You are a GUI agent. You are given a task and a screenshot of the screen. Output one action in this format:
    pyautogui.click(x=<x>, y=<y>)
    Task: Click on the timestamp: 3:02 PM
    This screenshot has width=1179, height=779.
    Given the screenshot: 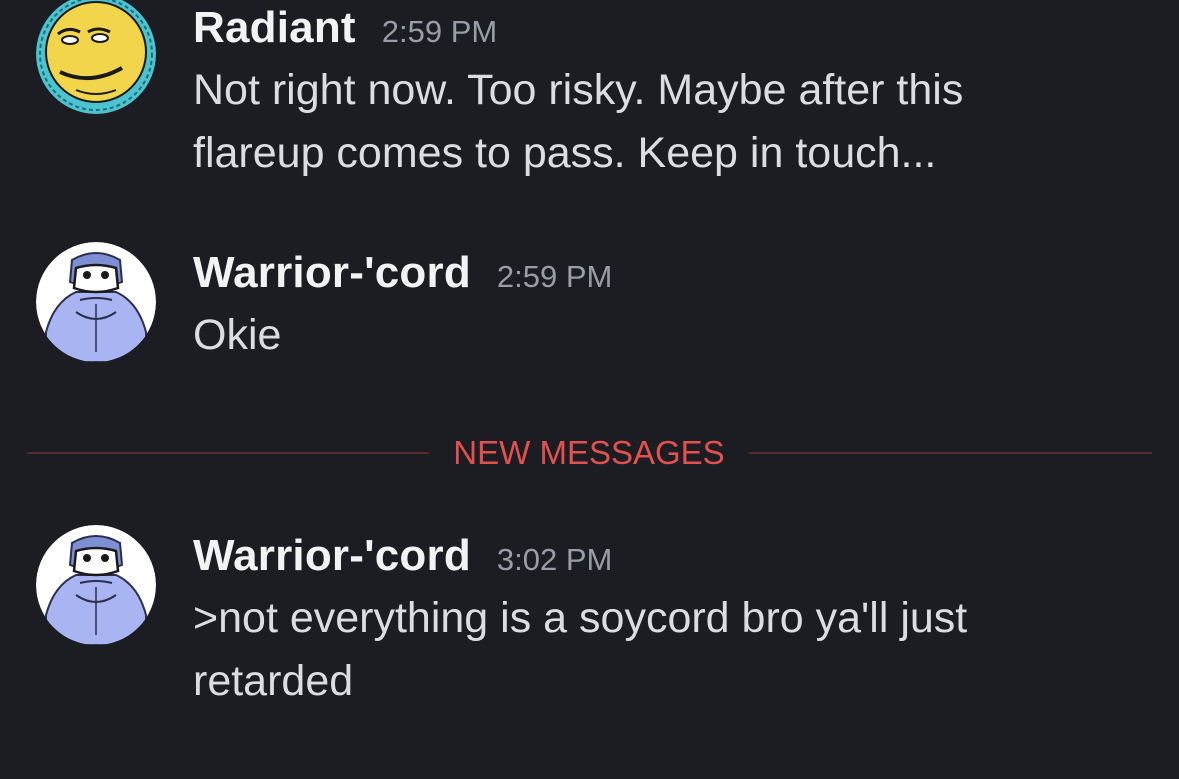 What is the action you would take?
    pyautogui.click(x=554, y=559)
    